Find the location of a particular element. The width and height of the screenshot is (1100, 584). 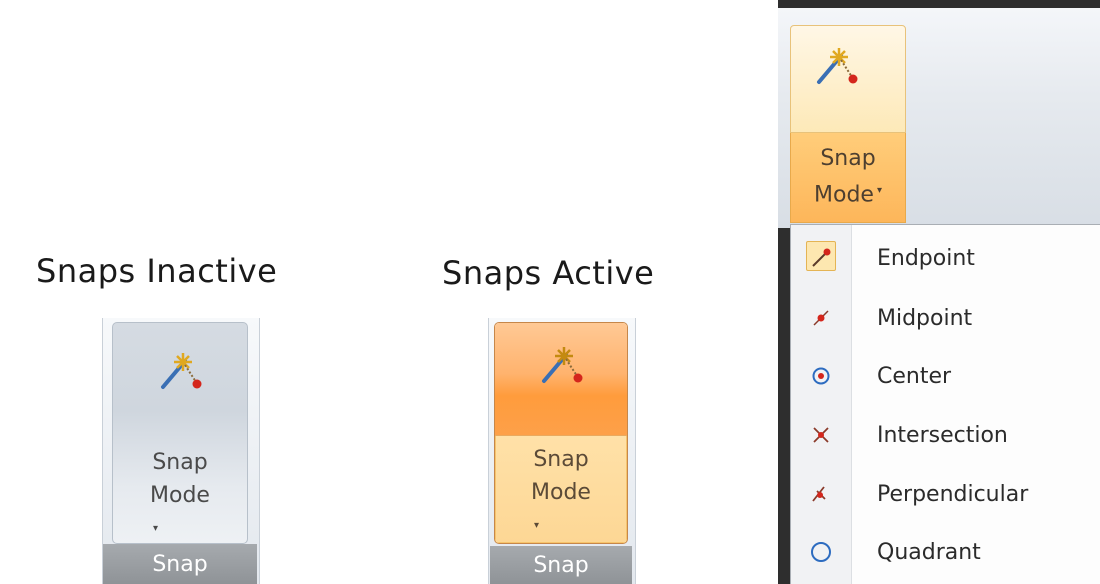

menu-item-center: Center is located at coordinates (945, 376).